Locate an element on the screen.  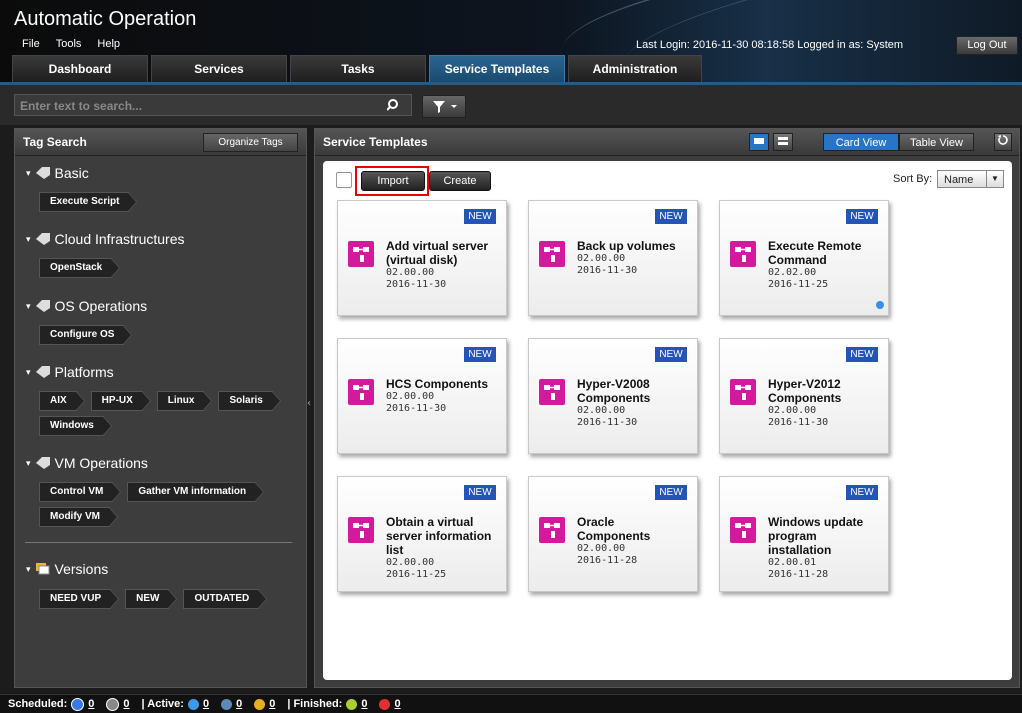
tag-new: NEW is located at coordinates (151, 599).